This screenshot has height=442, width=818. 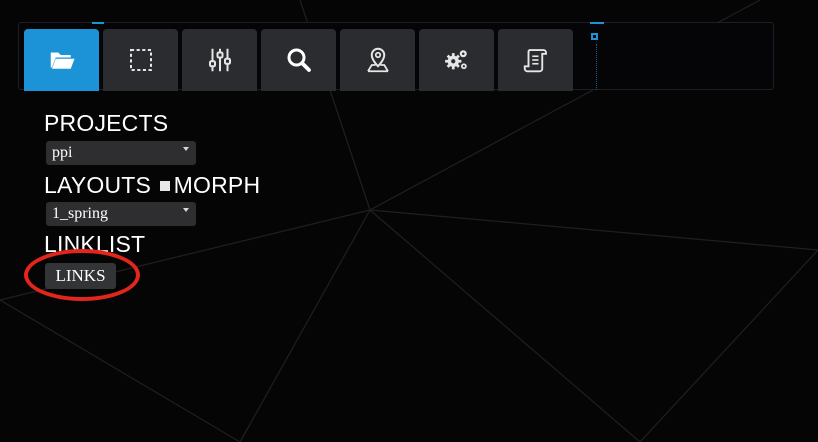 I want to click on main-toolbar, so click(x=396, y=56).